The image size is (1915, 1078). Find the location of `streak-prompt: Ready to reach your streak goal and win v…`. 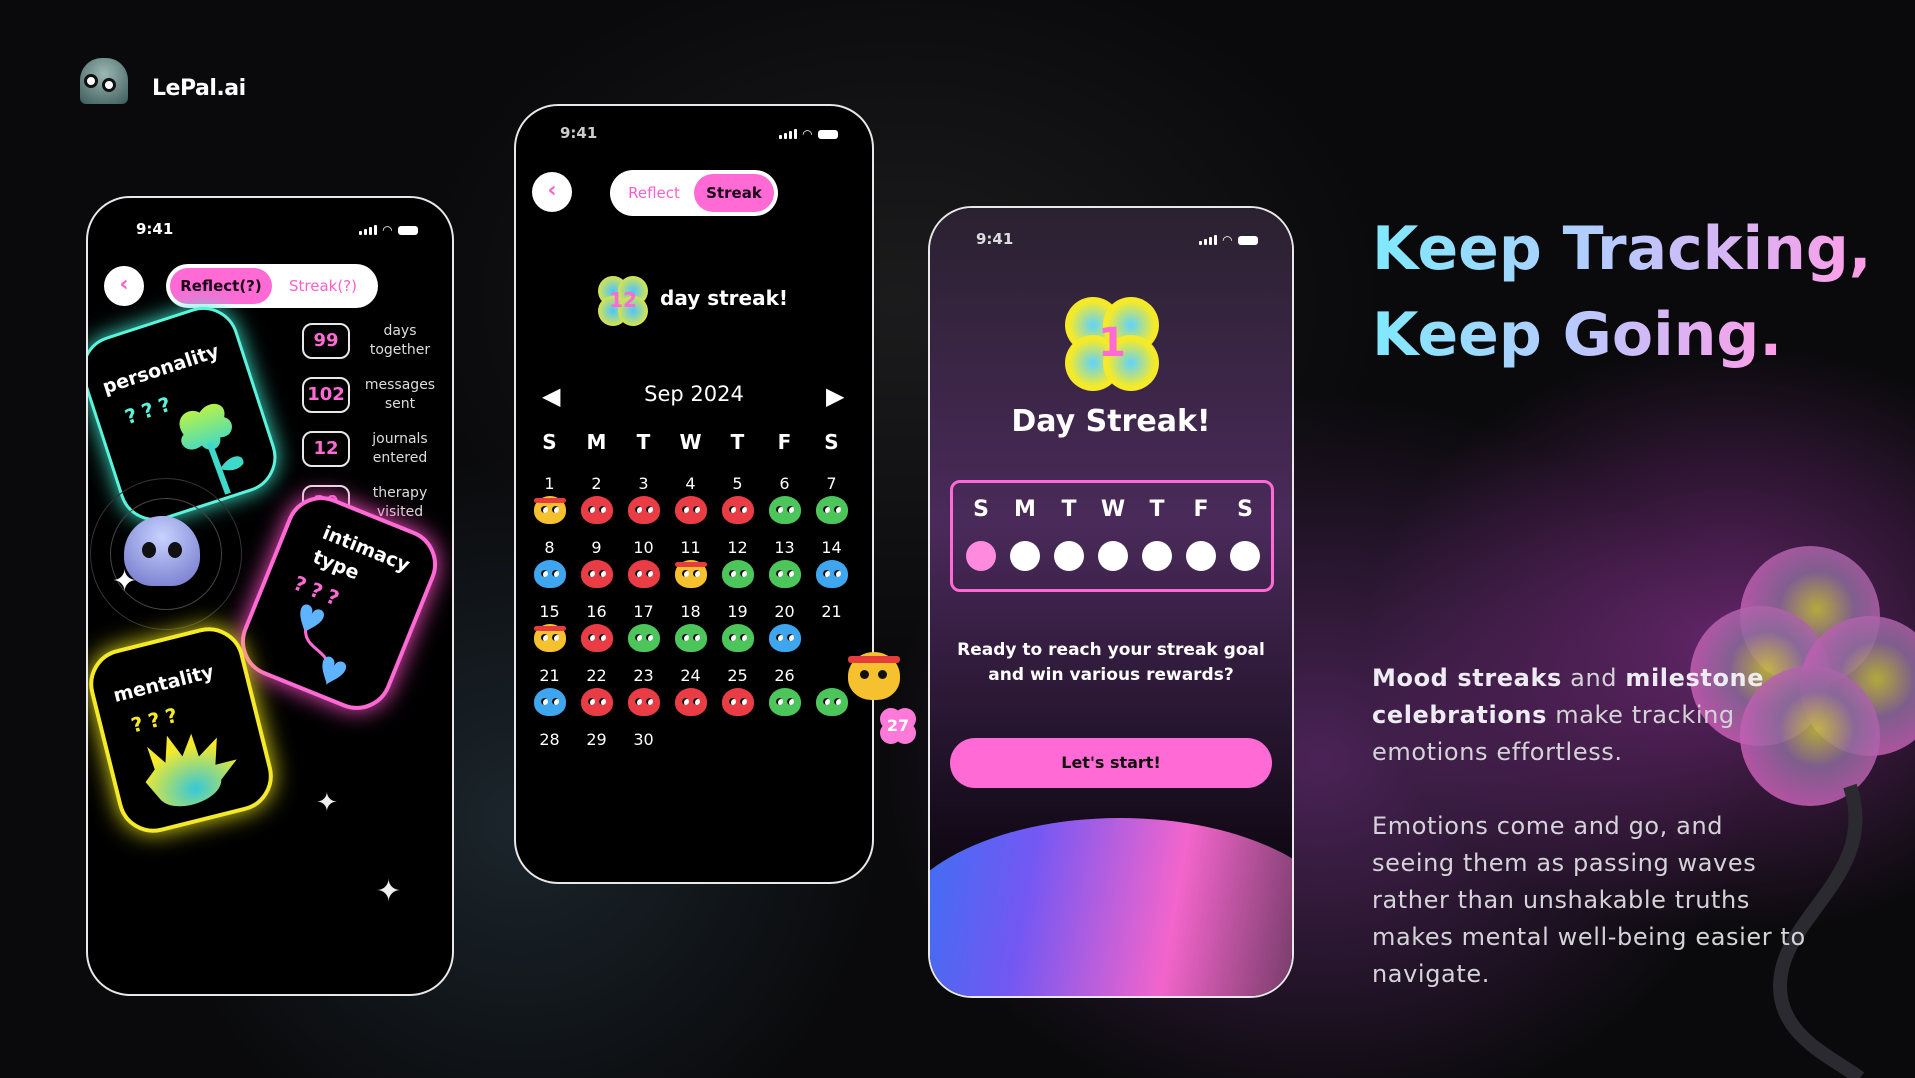

streak-prompt: Ready to reach your streak goal and win v… is located at coordinates (1111, 662).